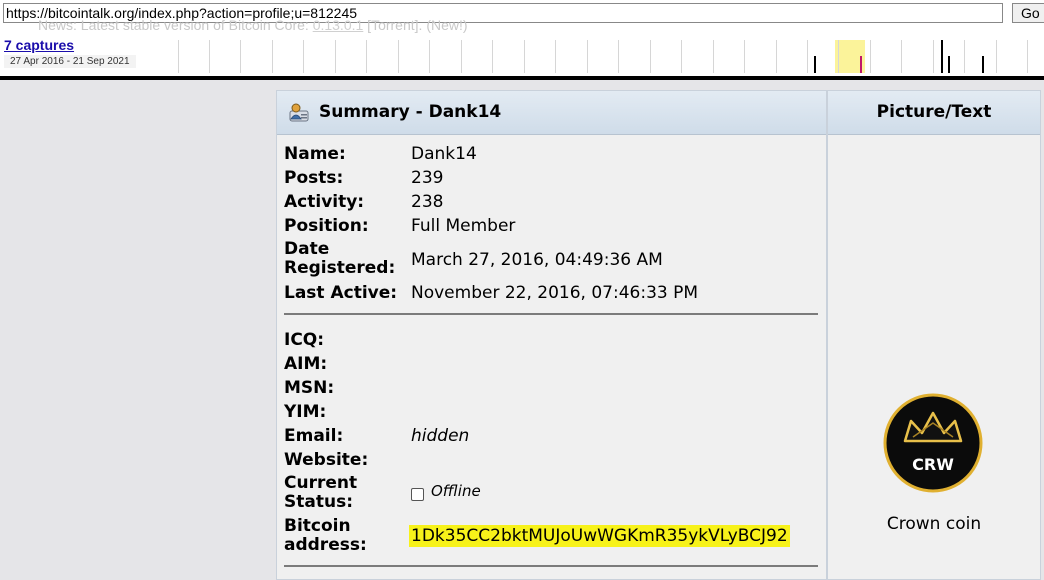 This screenshot has width=1044, height=580. What do you see at coordinates (341, 293) in the screenshot?
I see `last-active-label: Last Active:` at bounding box center [341, 293].